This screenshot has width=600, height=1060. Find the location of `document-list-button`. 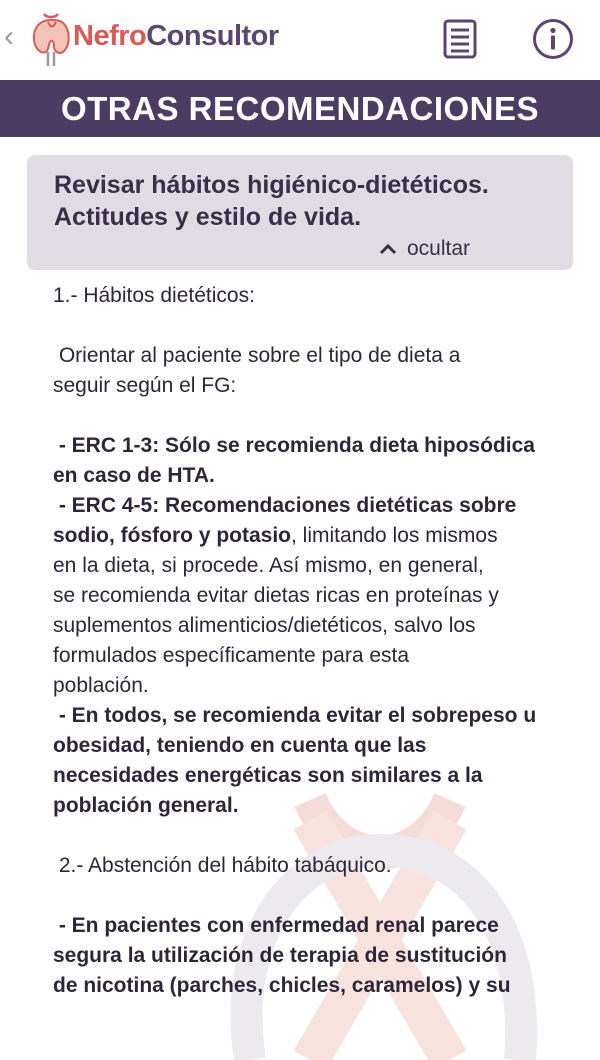

document-list-button is located at coordinates (460, 39).